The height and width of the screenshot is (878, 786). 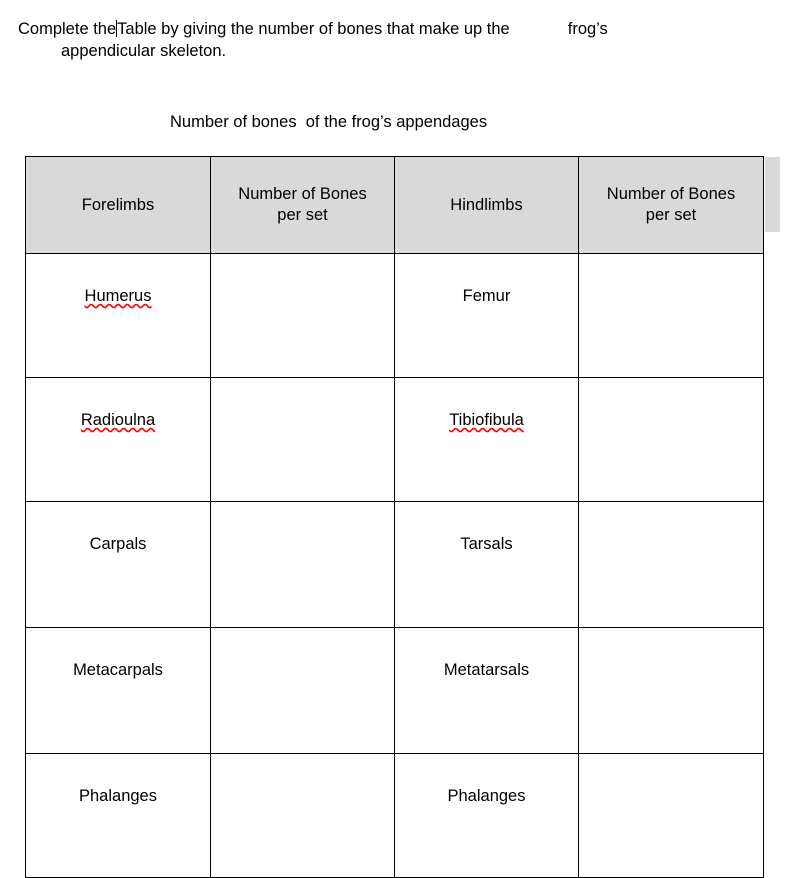 I want to click on forelimb-bone-name: Metacarpals, so click(x=118, y=690).